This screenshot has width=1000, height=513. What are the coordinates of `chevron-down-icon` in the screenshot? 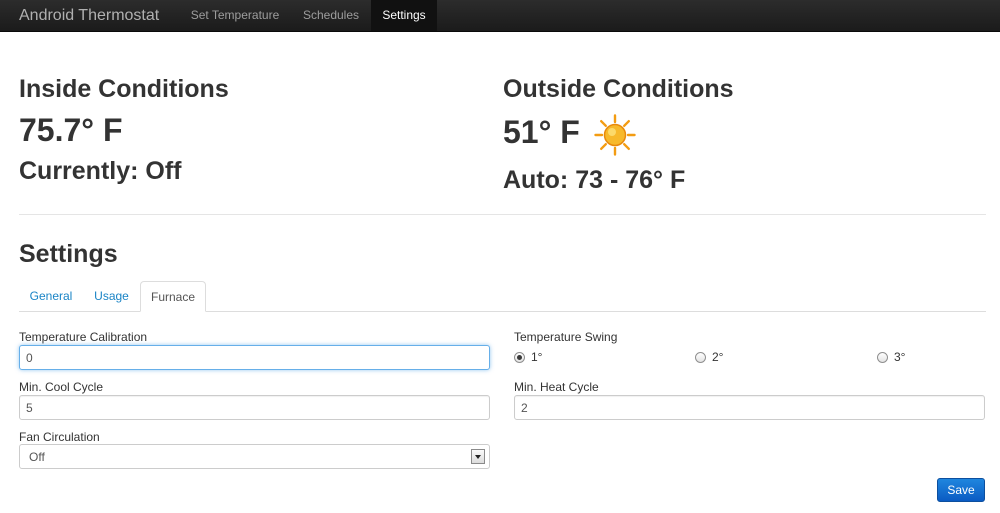 It's located at (478, 456).